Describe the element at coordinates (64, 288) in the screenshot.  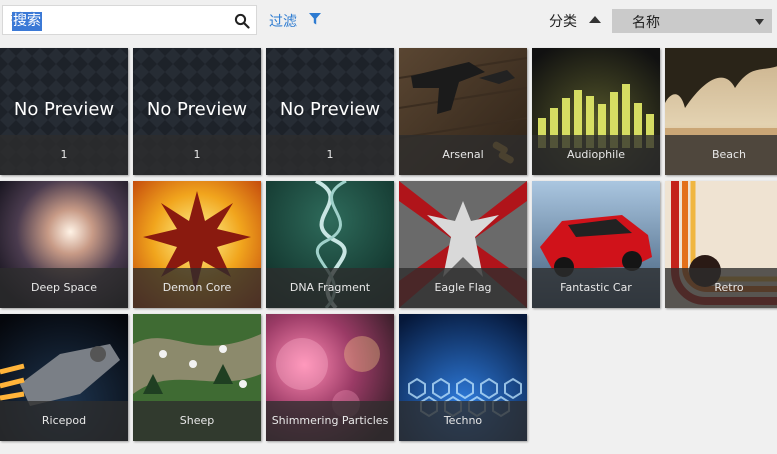
I see `tile-label: Deep Space` at that location.